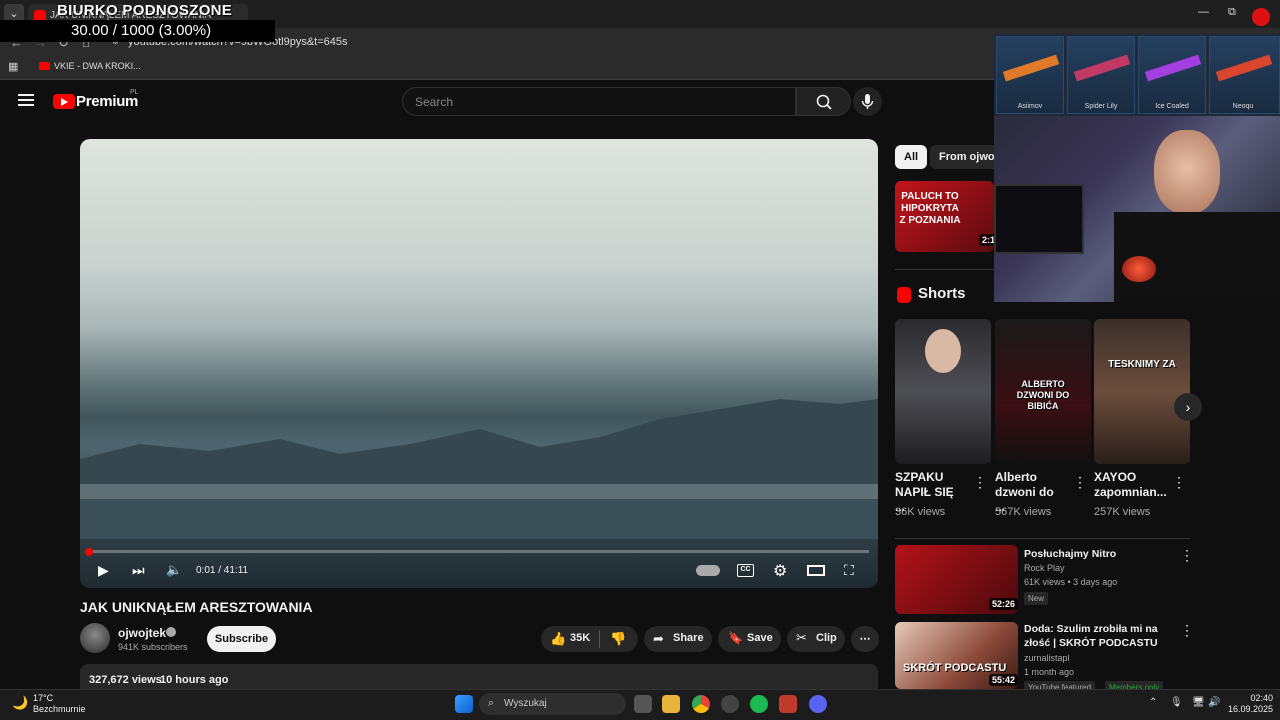  I want to click on task-view-icon, so click(643, 704).